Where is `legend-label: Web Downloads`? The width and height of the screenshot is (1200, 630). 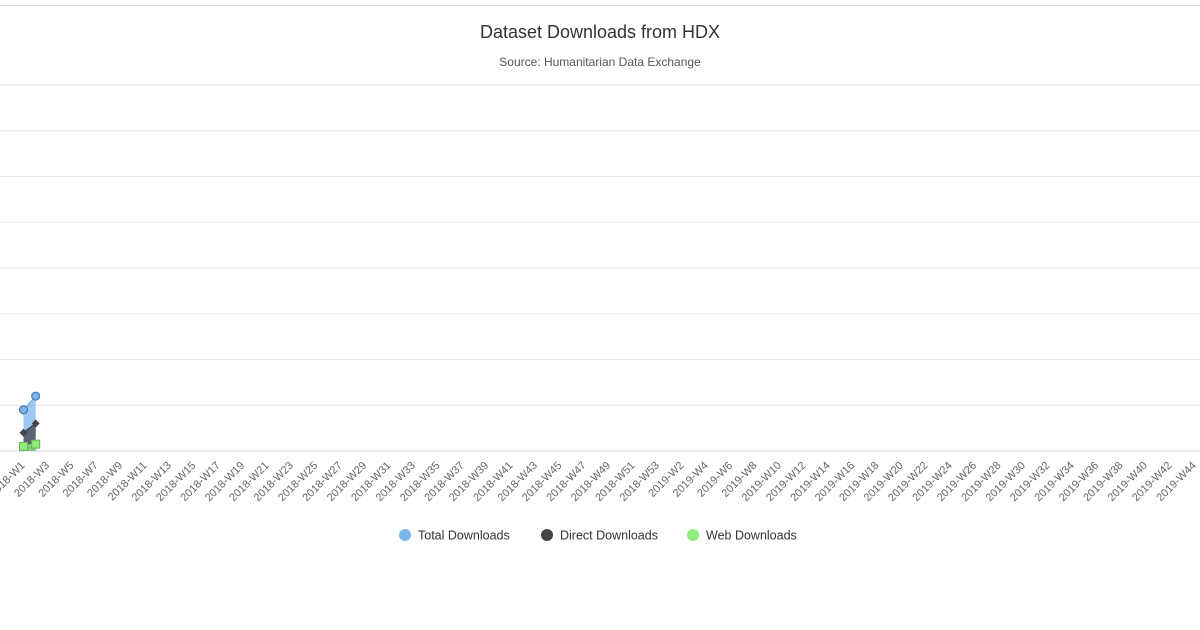
legend-label: Web Downloads is located at coordinates (751, 536).